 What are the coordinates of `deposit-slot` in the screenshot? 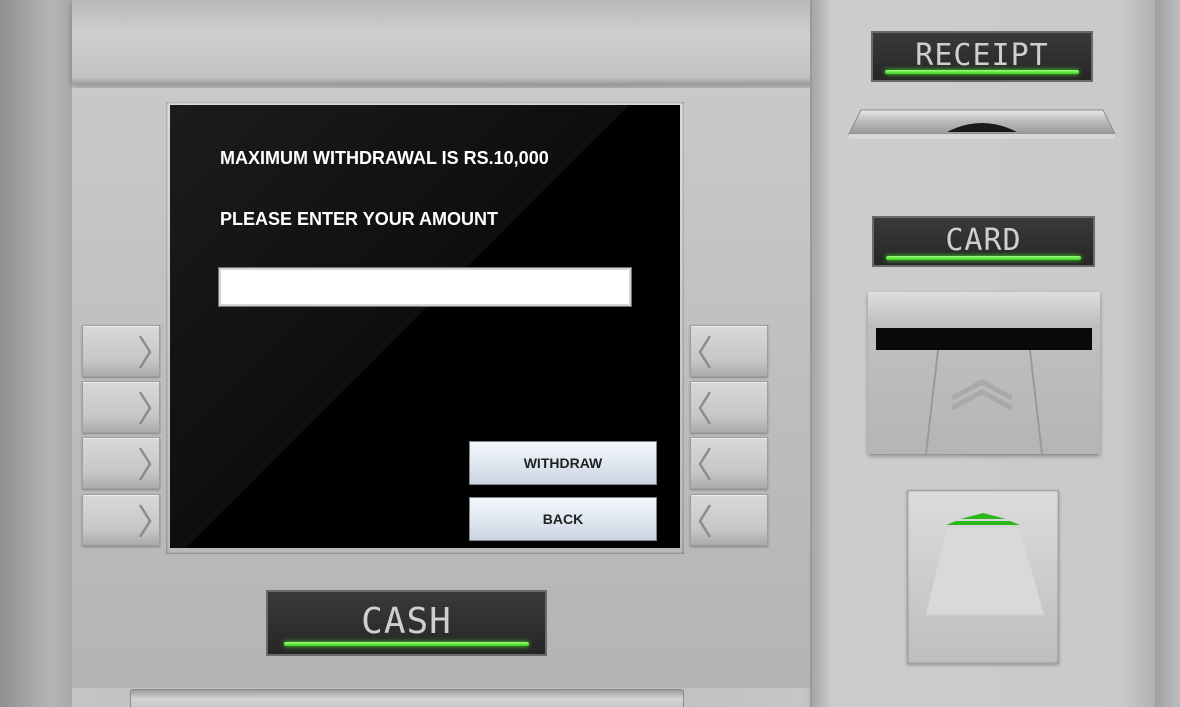 It's located at (983, 577).